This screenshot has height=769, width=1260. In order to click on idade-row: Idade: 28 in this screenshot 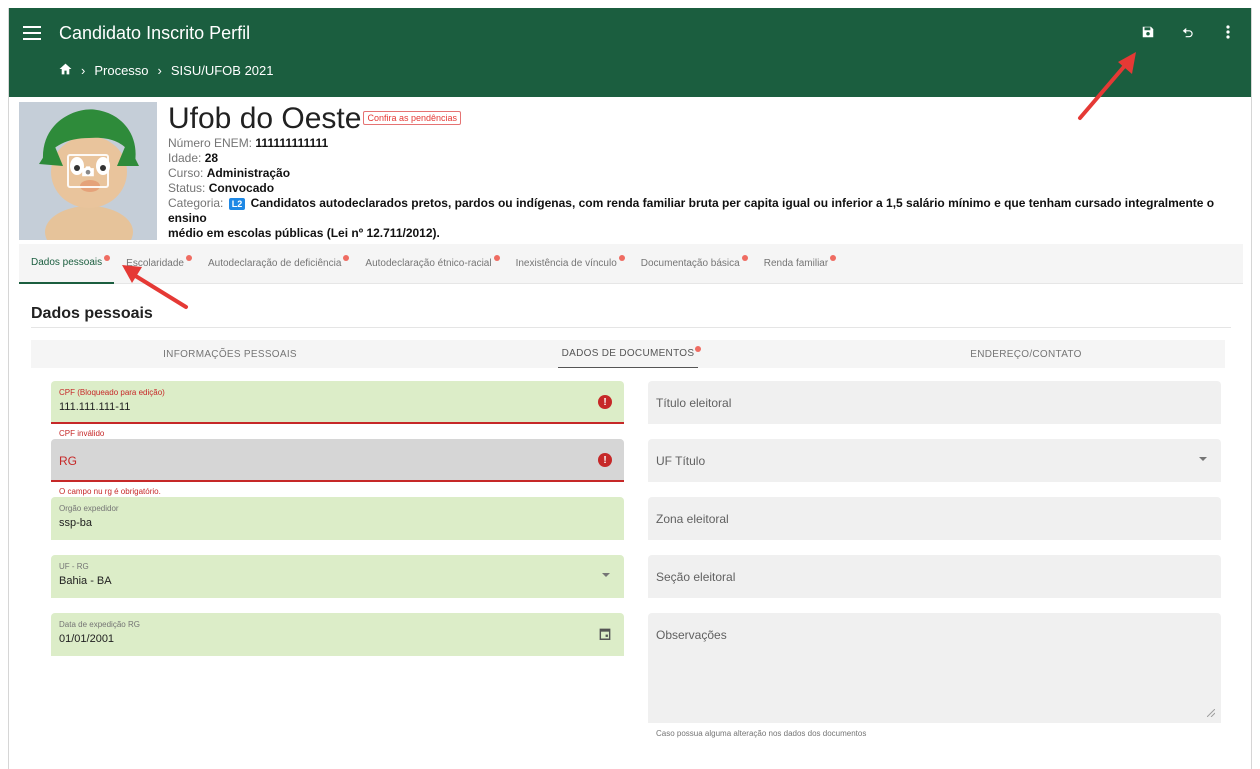, I will do `click(705, 158)`.